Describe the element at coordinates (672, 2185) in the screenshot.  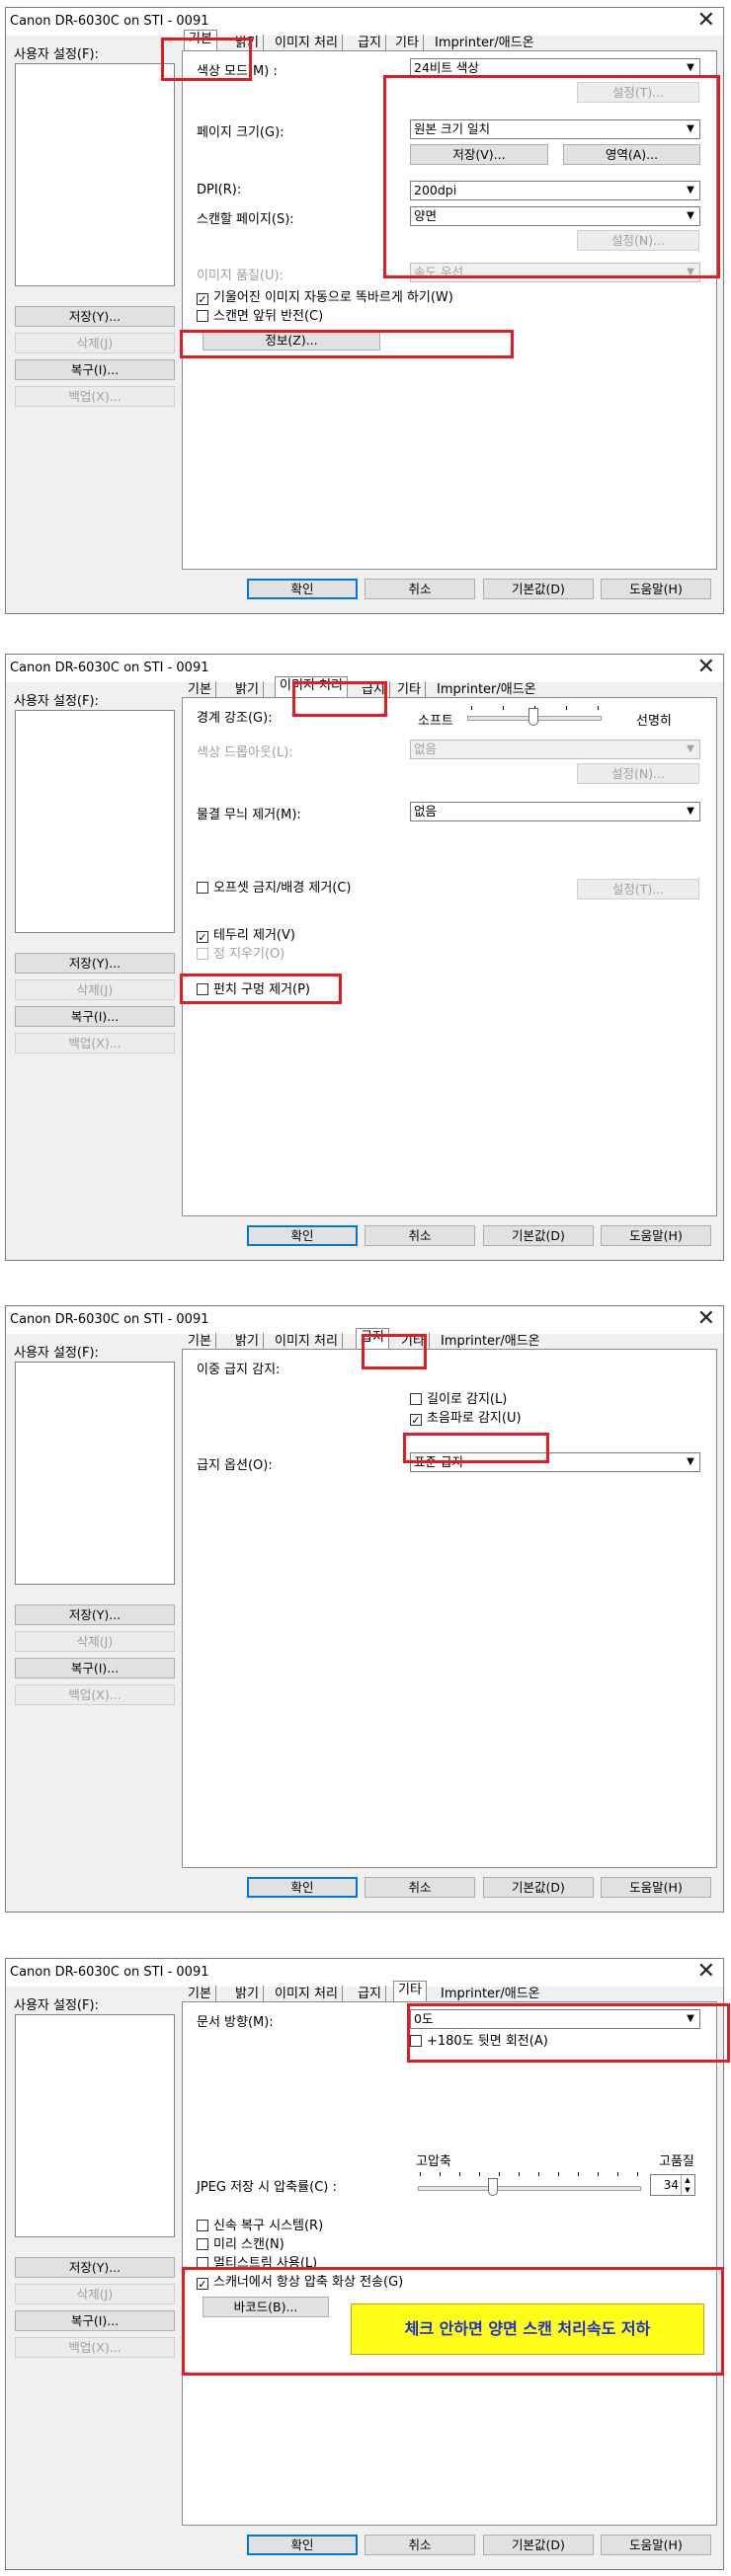
I see `jpeg-value-spinner: 34 ▲ ▼` at that location.